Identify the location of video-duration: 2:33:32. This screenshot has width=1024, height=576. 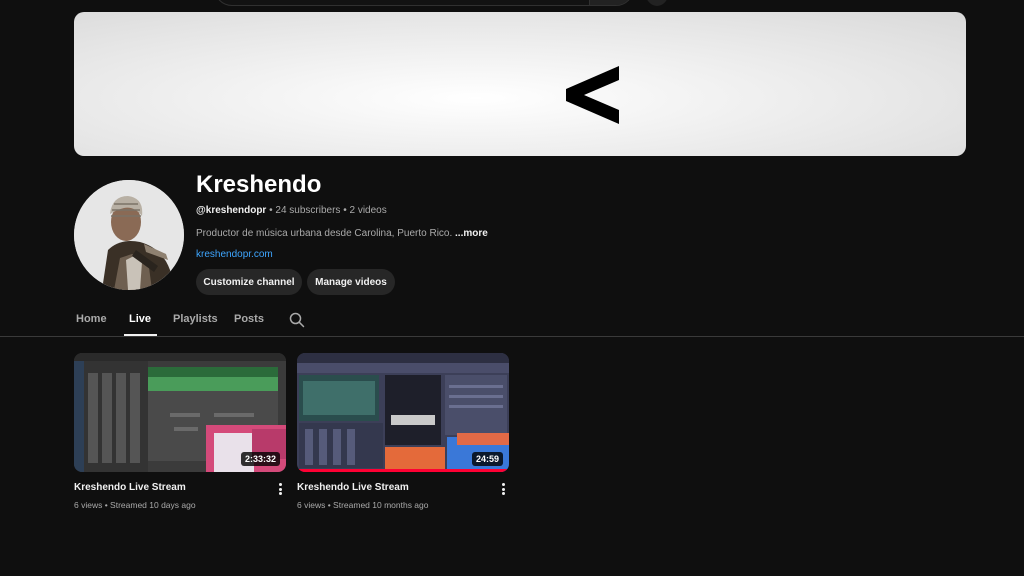
(260, 459).